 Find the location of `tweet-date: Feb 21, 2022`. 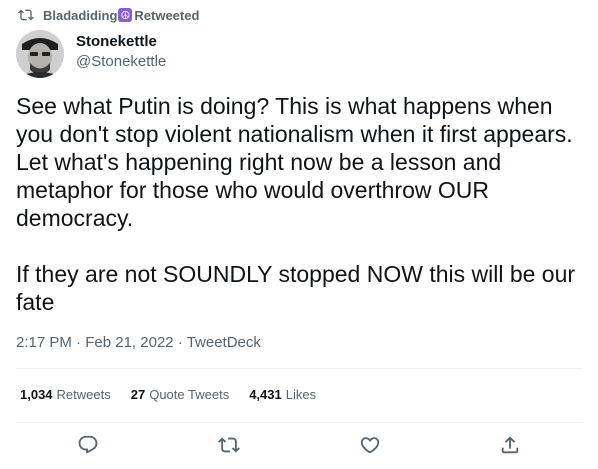

tweet-date: Feb 21, 2022 is located at coordinates (129, 342).